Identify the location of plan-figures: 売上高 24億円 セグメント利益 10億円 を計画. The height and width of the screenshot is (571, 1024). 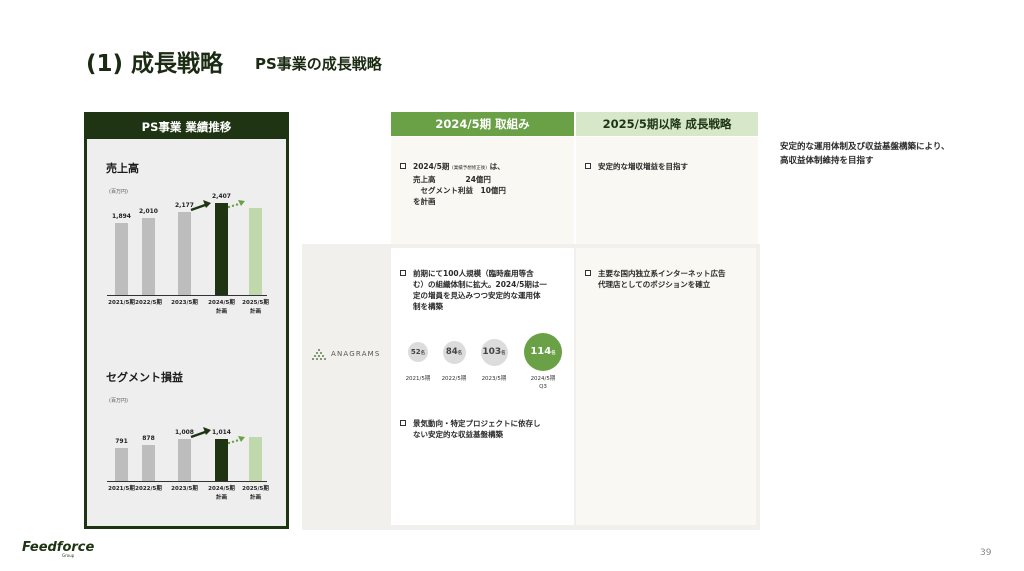
(459, 190).